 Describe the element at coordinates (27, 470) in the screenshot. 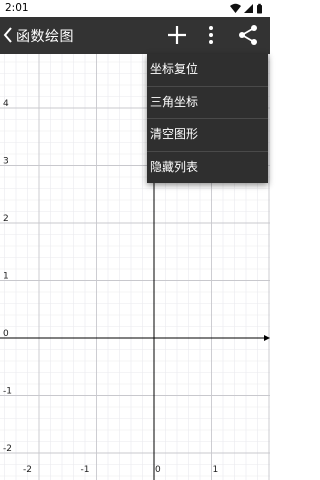

I see `x-tick-label: -2` at that location.